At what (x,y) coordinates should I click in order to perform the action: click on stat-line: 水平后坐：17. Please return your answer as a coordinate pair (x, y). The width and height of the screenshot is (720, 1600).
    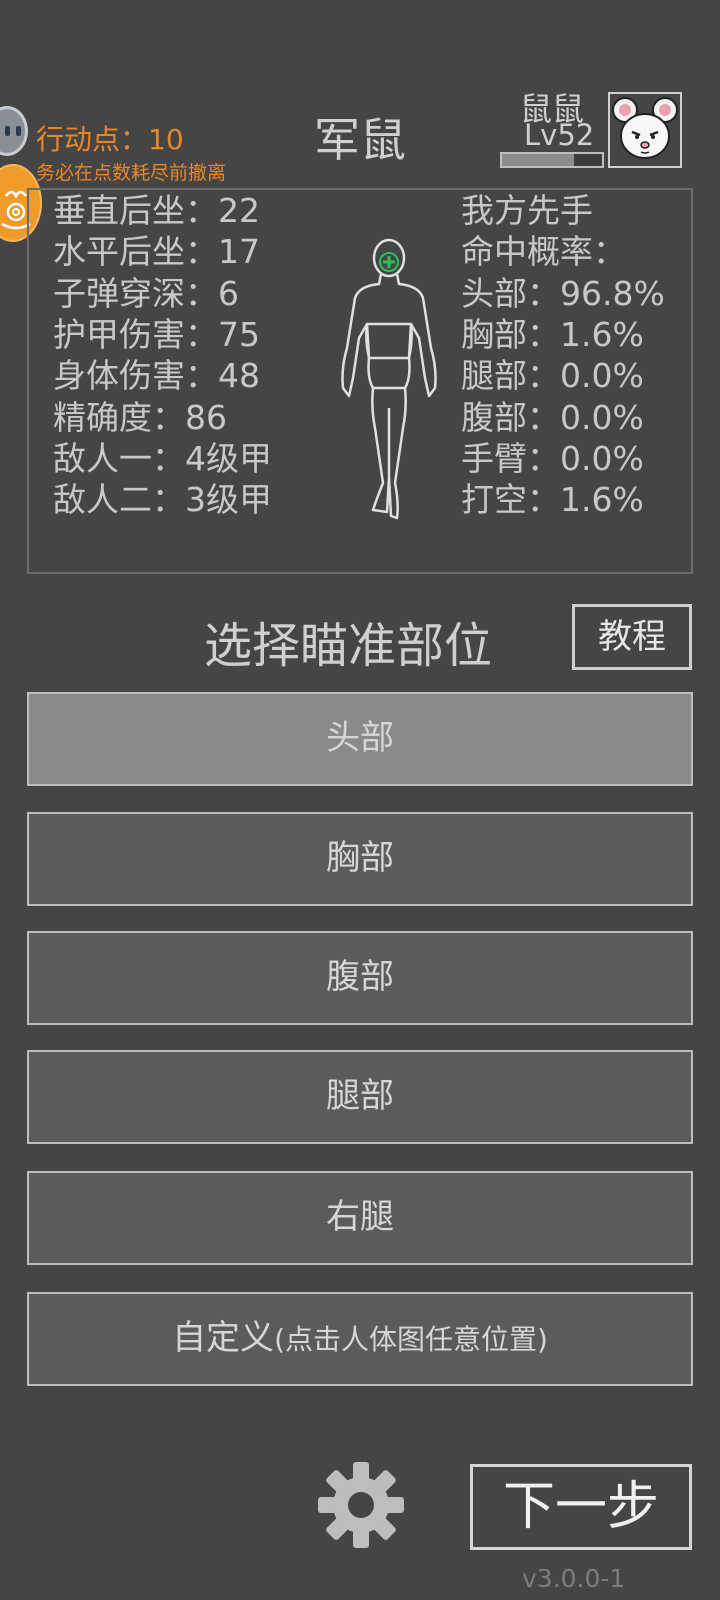
    Looking at the image, I should click on (156, 252).